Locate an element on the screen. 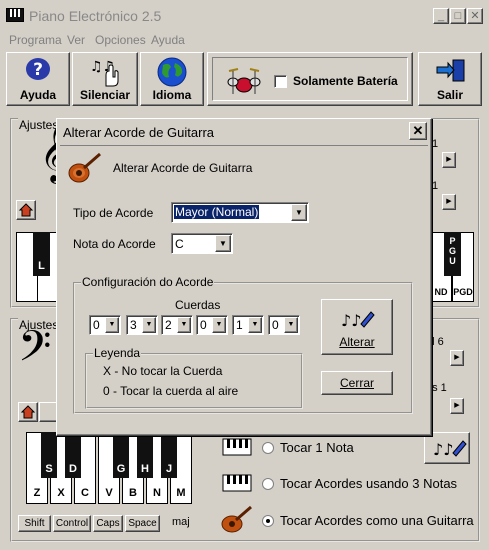 The image size is (489, 550). menu-ayuda: Ayuda is located at coordinates (168, 40).